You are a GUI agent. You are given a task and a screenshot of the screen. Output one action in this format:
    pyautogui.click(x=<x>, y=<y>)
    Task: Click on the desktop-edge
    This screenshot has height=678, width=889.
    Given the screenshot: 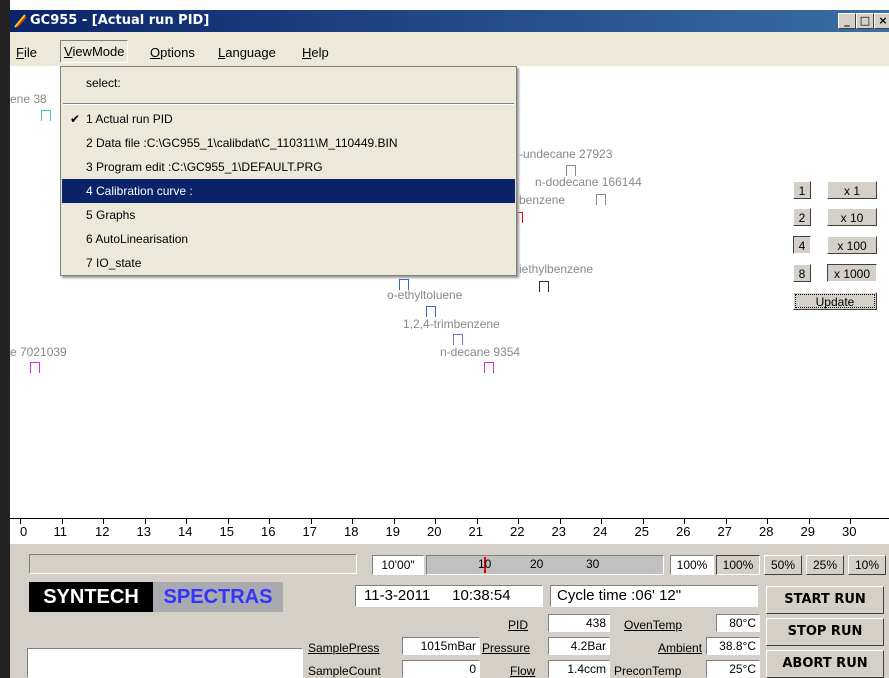 What is the action you would take?
    pyautogui.click(x=5, y=339)
    